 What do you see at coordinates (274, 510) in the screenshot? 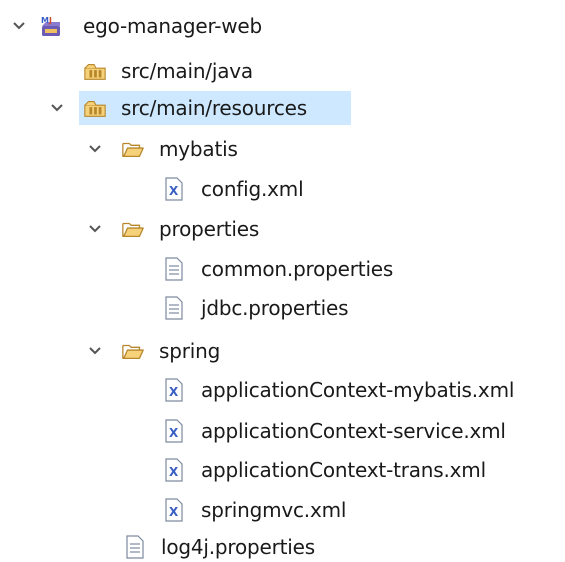
I see `tree-node-label: springmvc.xml` at bounding box center [274, 510].